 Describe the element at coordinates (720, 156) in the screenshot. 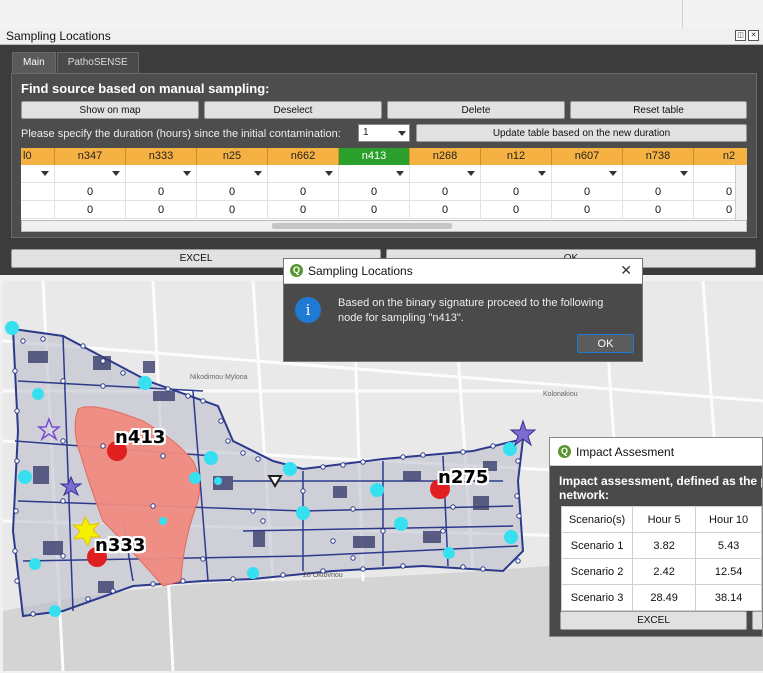

I see `column-header: n2` at that location.